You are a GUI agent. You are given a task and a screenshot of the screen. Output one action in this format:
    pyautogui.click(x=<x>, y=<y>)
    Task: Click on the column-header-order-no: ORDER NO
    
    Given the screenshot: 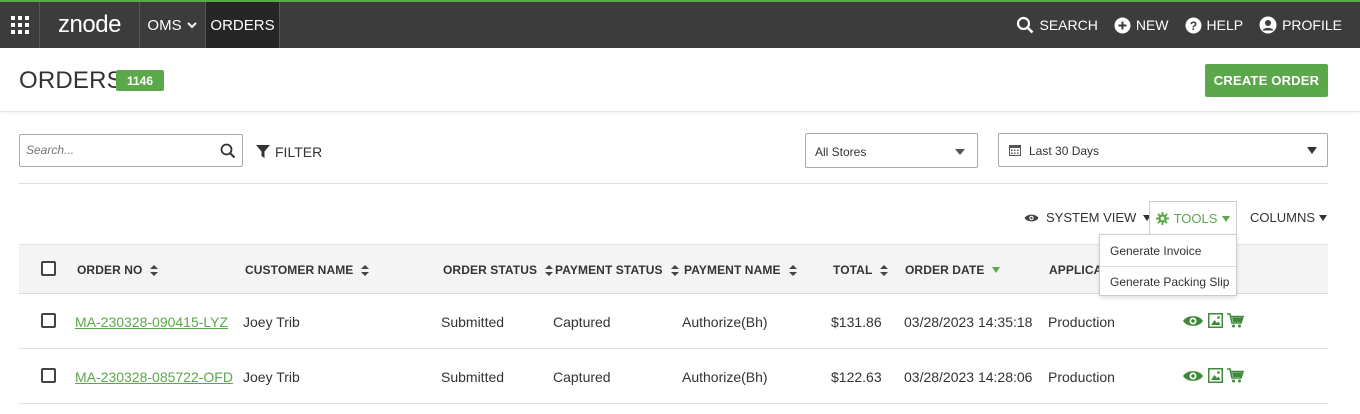 What is the action you would take?
    pyautogui.click(x=118, y=270)
    